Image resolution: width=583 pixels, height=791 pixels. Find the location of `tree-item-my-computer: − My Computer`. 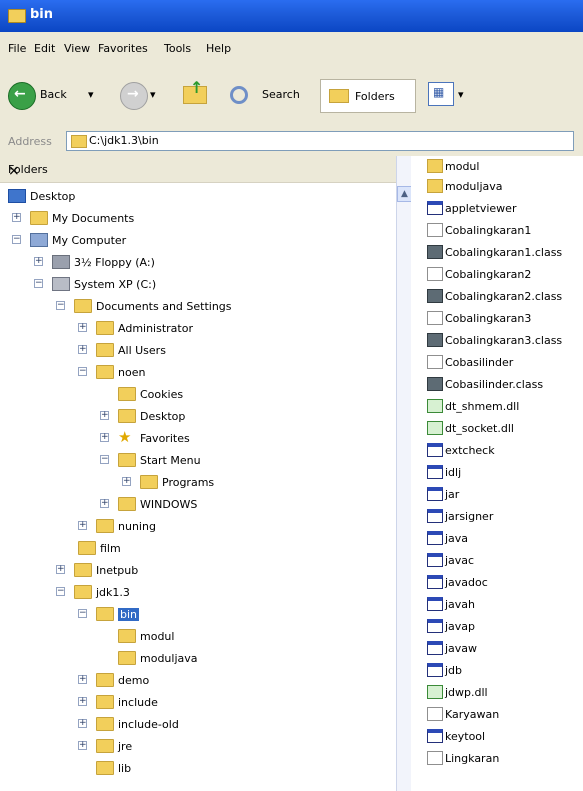

tree-item-my-computer: − My Computer is located at coordinates (200, 240).